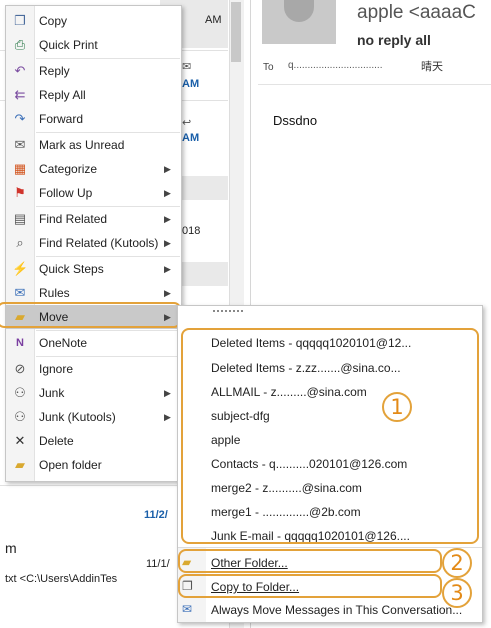 The width and height of the screenshot is (491, 628). What do you see at coordinates (93, 71) in the screenshot?
I see `menu-item-reply: ↶ Reply` at bounding box center [93, 71].